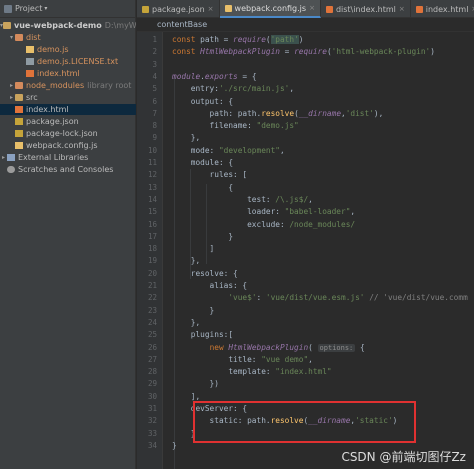 The width and height of the screenshot is (474, 469). Describe the element at coordinates (33, 37) in the screenshot. I see `tree-item-label: dist` at that location.